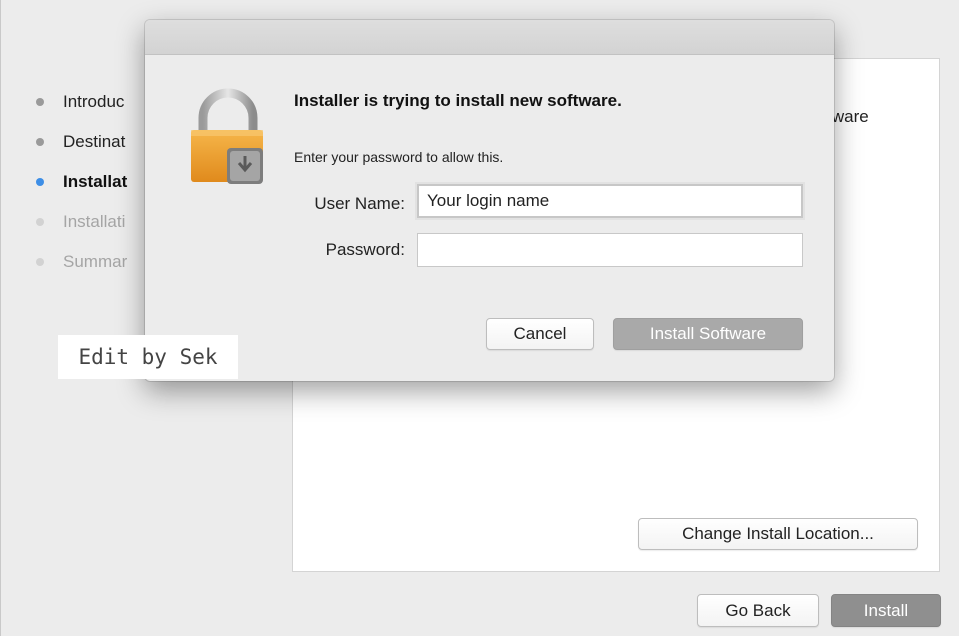  Describe the element at coordinates (359, 203) in the screenshot. I see `username-label: User Name:` at that location.